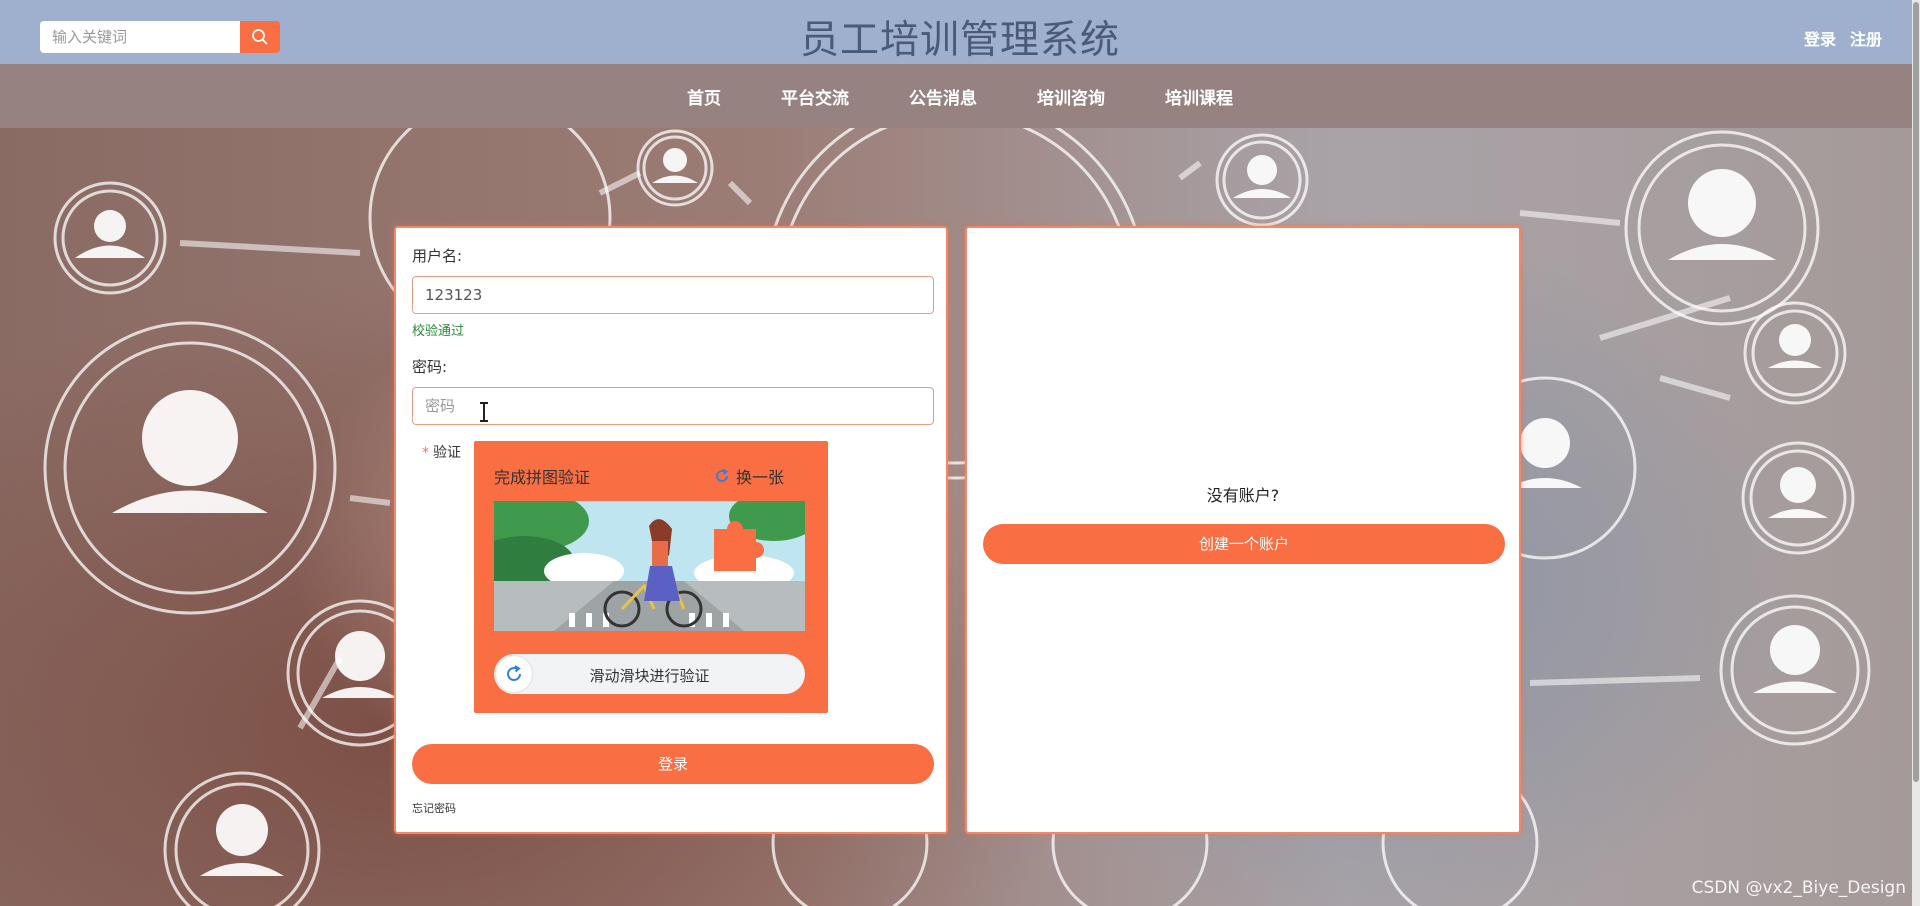  Describe the element at coordinates (1843, 38) in the screenshot. I see `auth-links: 登录 注册` at that location.